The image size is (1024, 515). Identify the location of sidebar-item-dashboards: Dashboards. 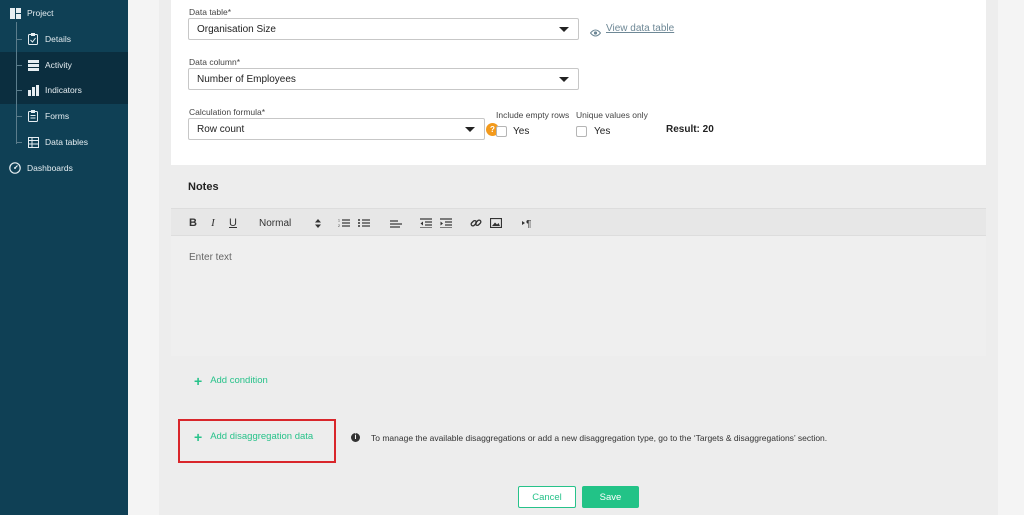
(41, 168).